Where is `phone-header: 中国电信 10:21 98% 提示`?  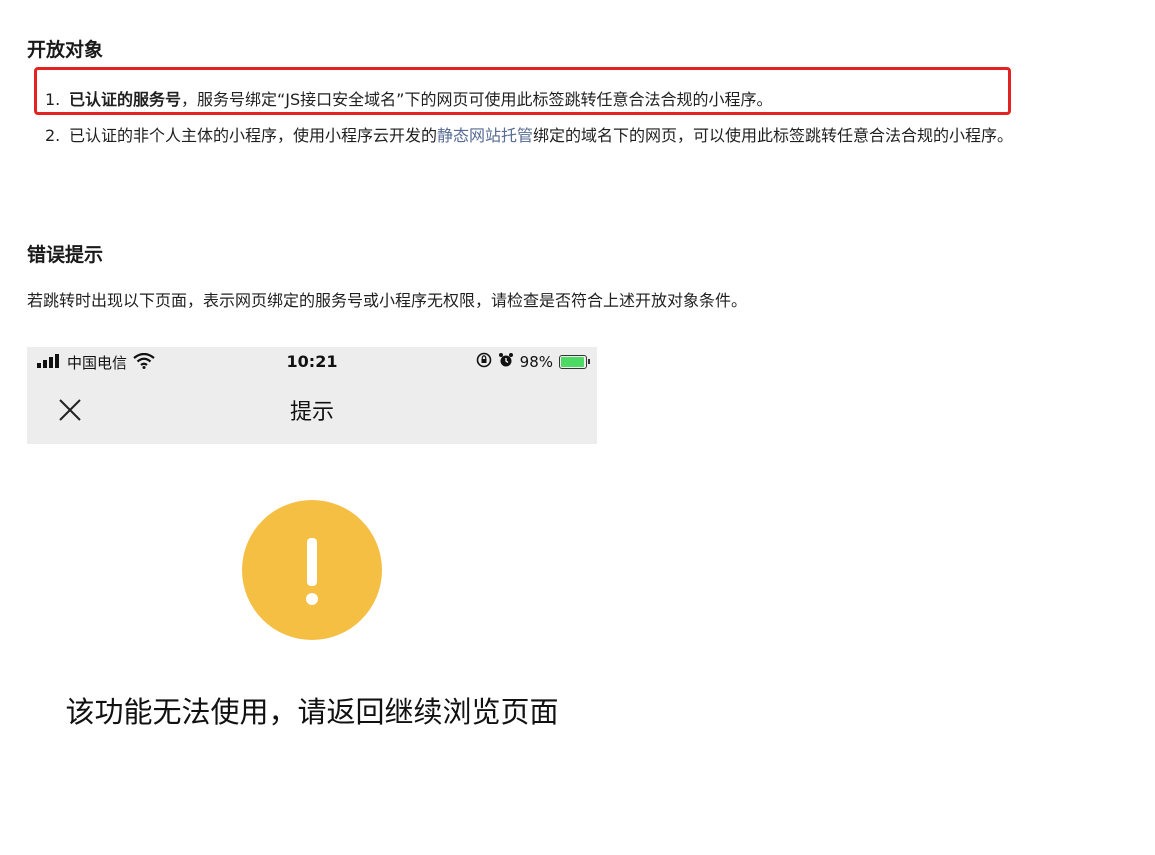
phone-header: 中国电信 10:21 98% 提示 is located at coordinates (312, 395).